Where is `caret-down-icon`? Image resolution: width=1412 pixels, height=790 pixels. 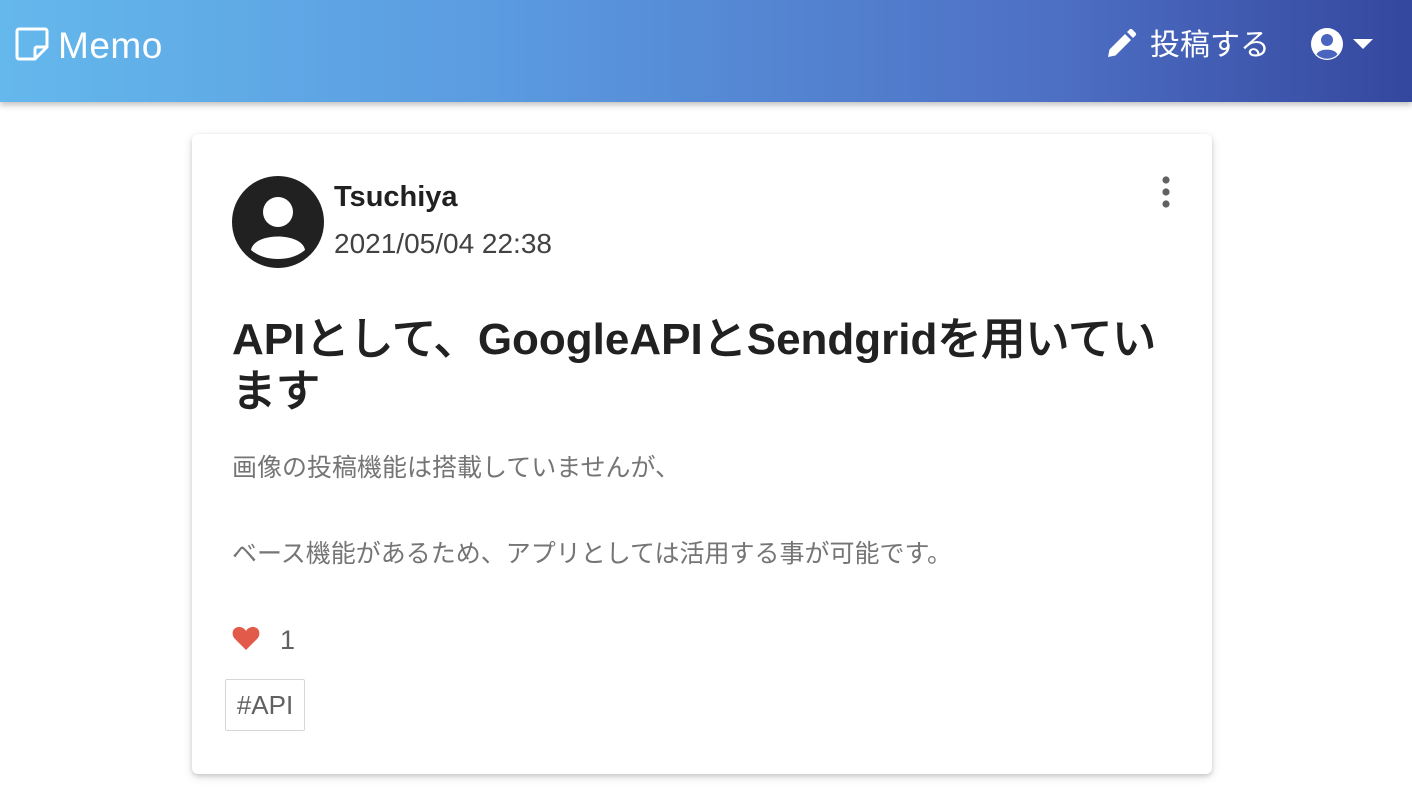 caret-down-icon is located at coordinates (1363, 46).